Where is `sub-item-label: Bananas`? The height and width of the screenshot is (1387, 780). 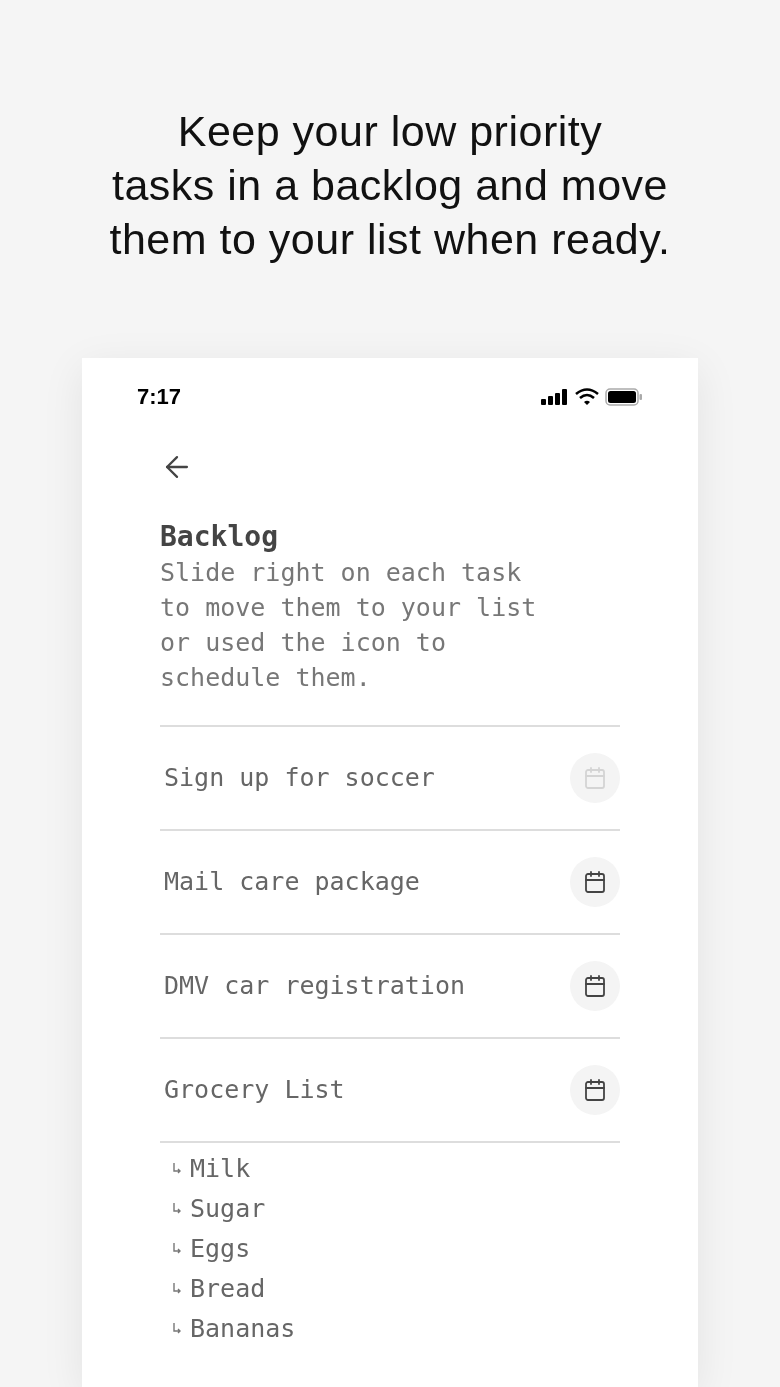
sub-item-label: Bananas is located at coordinates (243, 1329).